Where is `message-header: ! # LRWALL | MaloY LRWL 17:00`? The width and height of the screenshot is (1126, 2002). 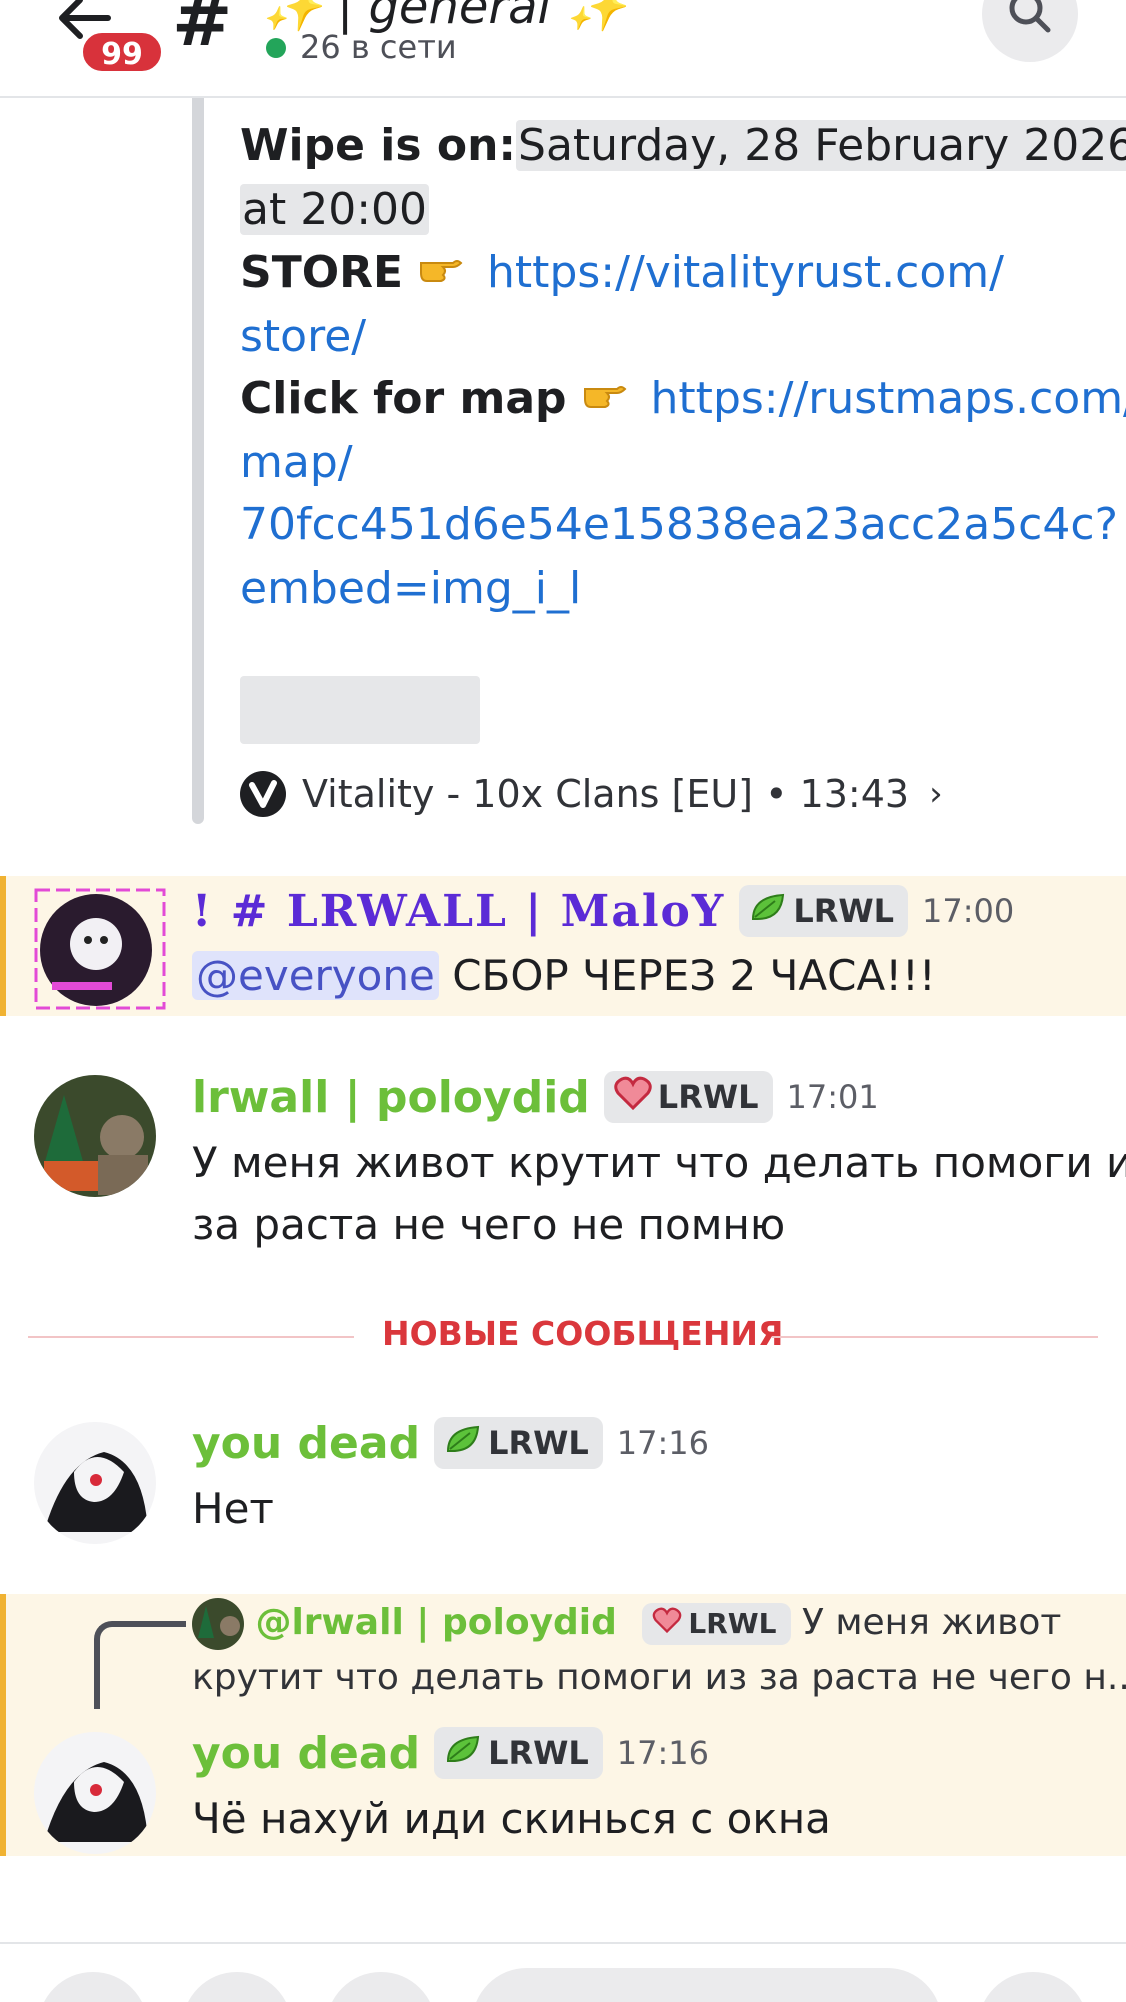 message-header: ! # LRWALL | MaloY LRWL 17:00 is located at coordinates (603, 911).